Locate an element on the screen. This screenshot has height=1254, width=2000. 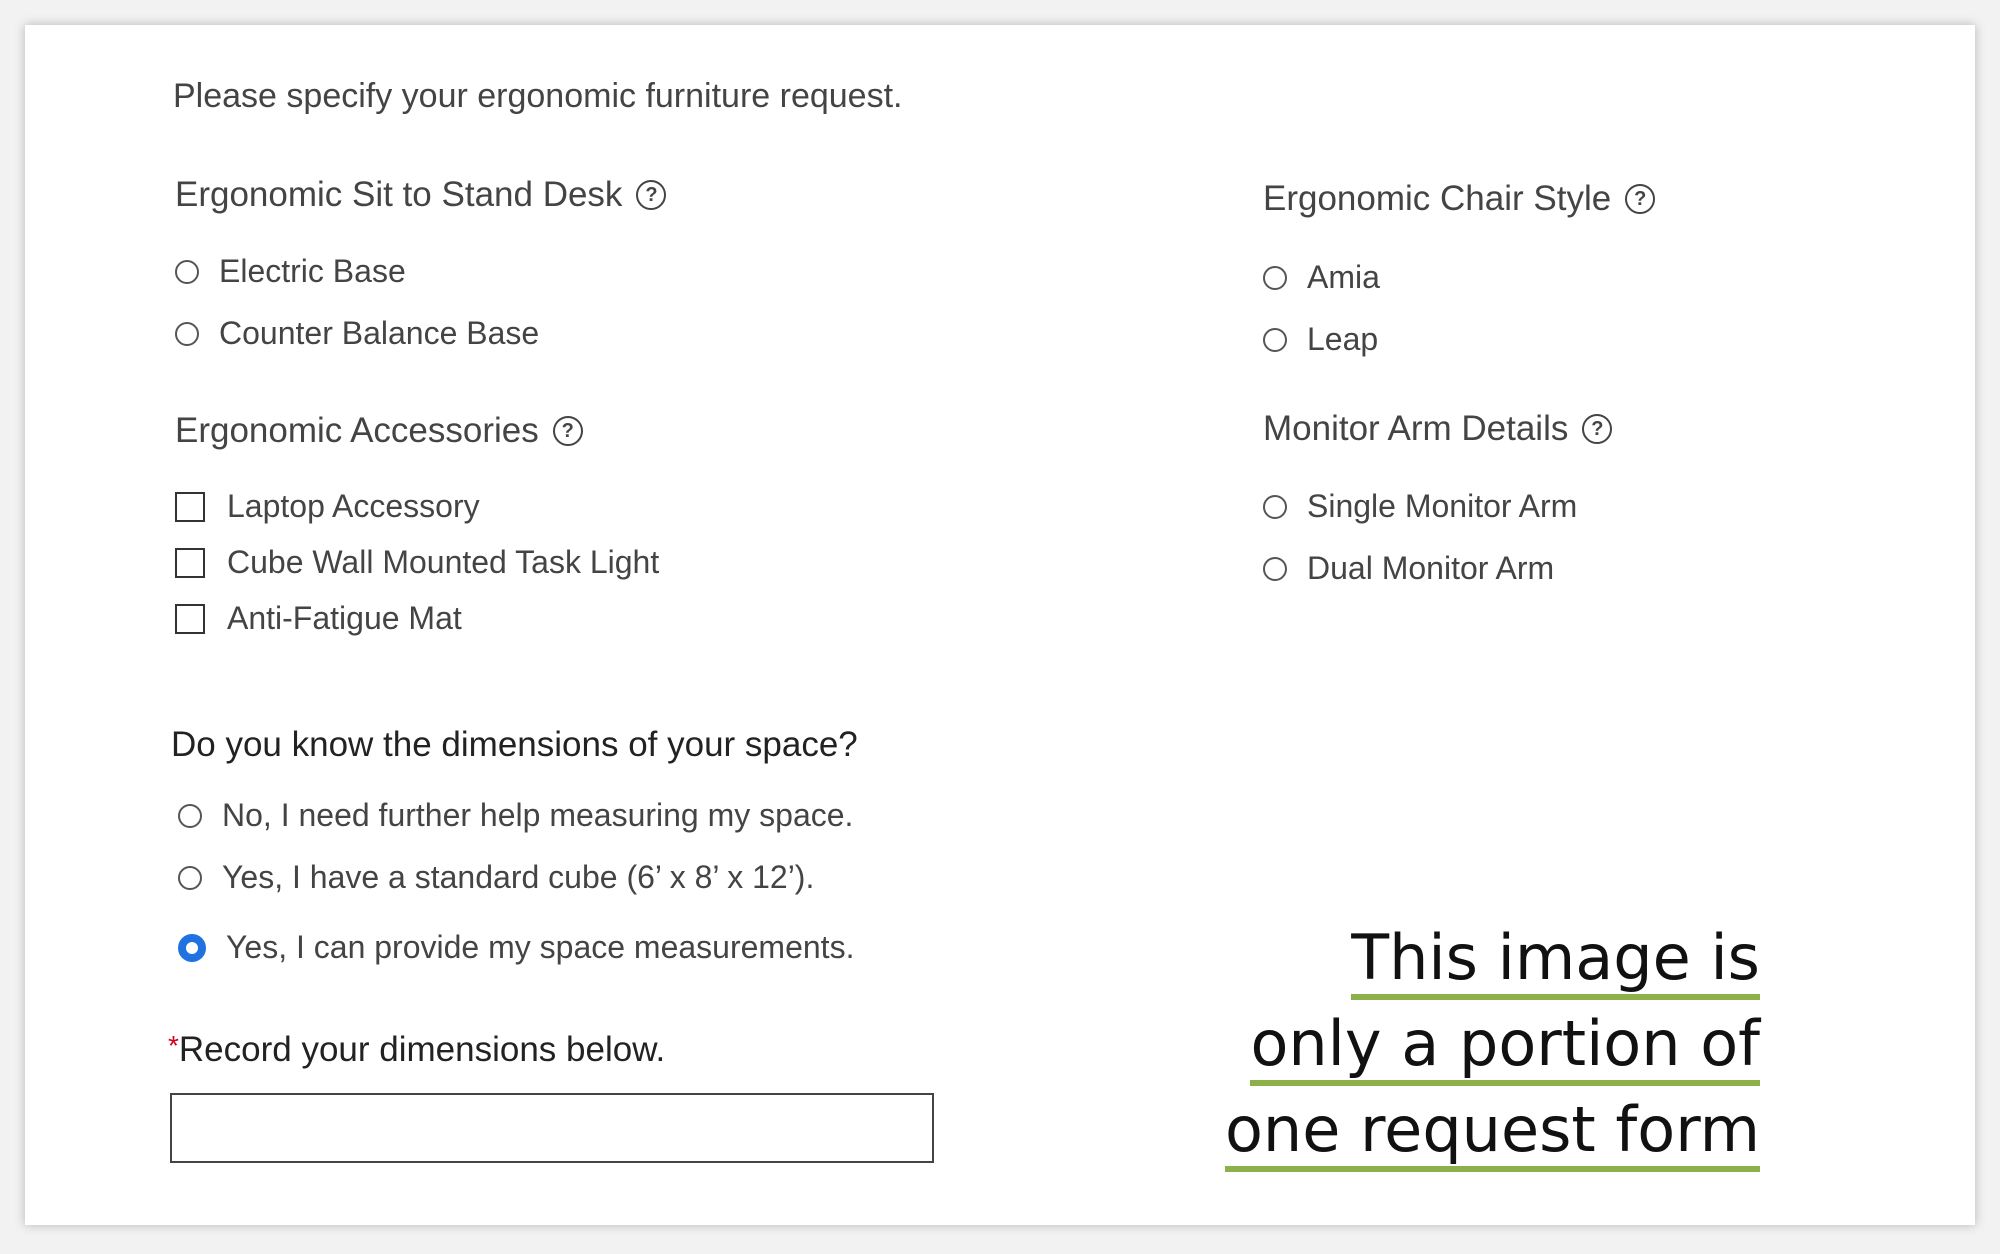
desk-option-counter-balance: Counter Balance Base is located at coordinates (357, 333).